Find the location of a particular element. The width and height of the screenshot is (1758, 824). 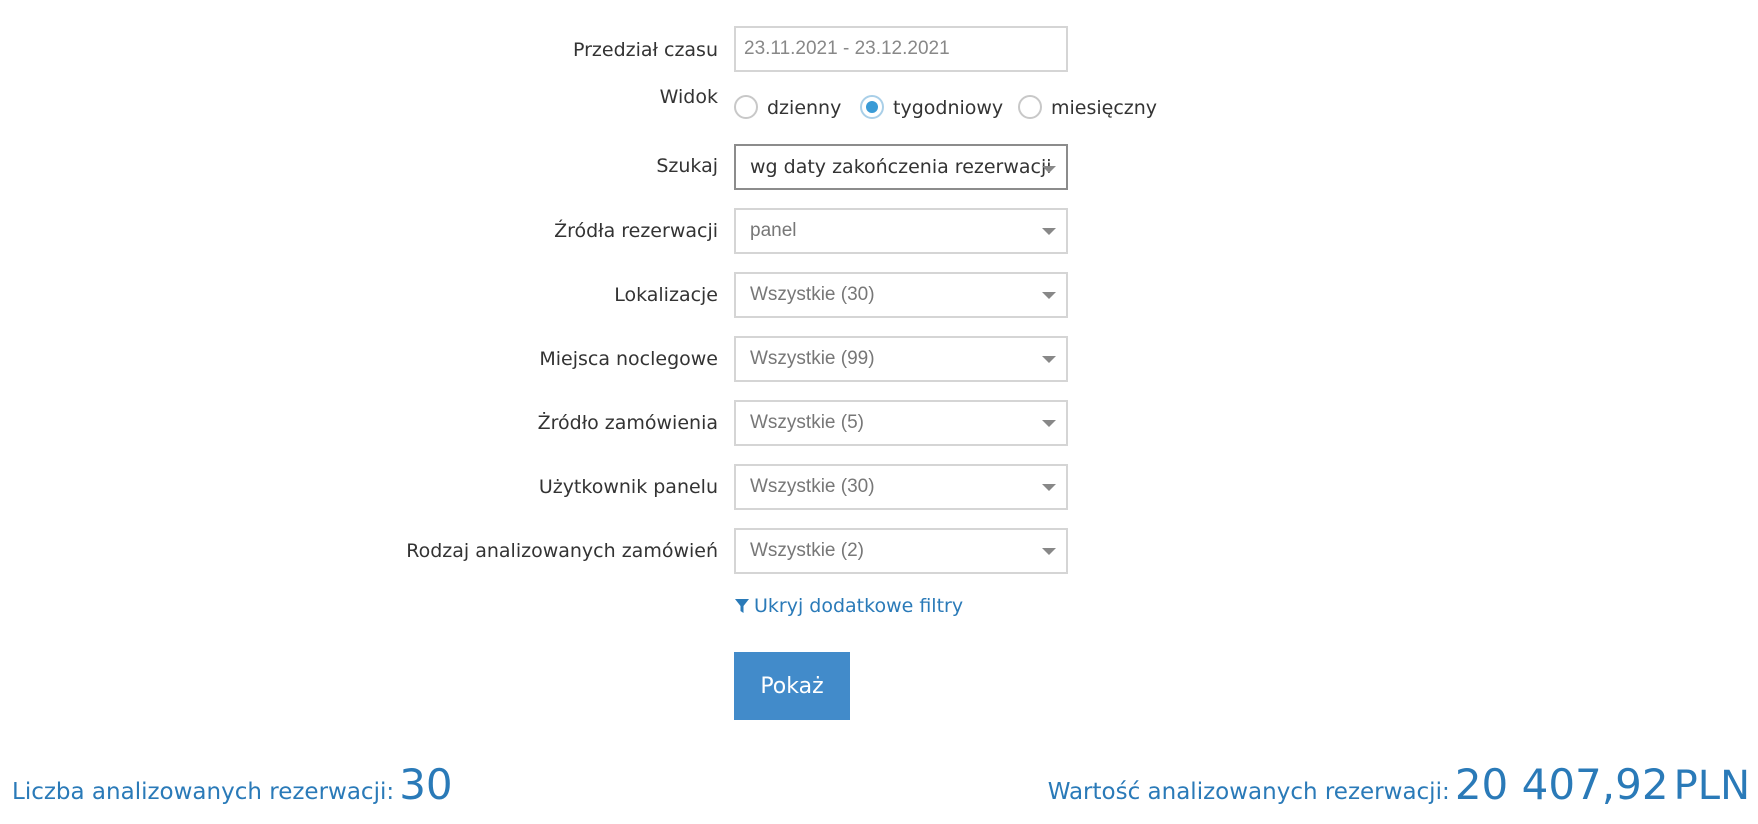

locations-value: Wszystkie (30) is located at coordinates (812, 294).